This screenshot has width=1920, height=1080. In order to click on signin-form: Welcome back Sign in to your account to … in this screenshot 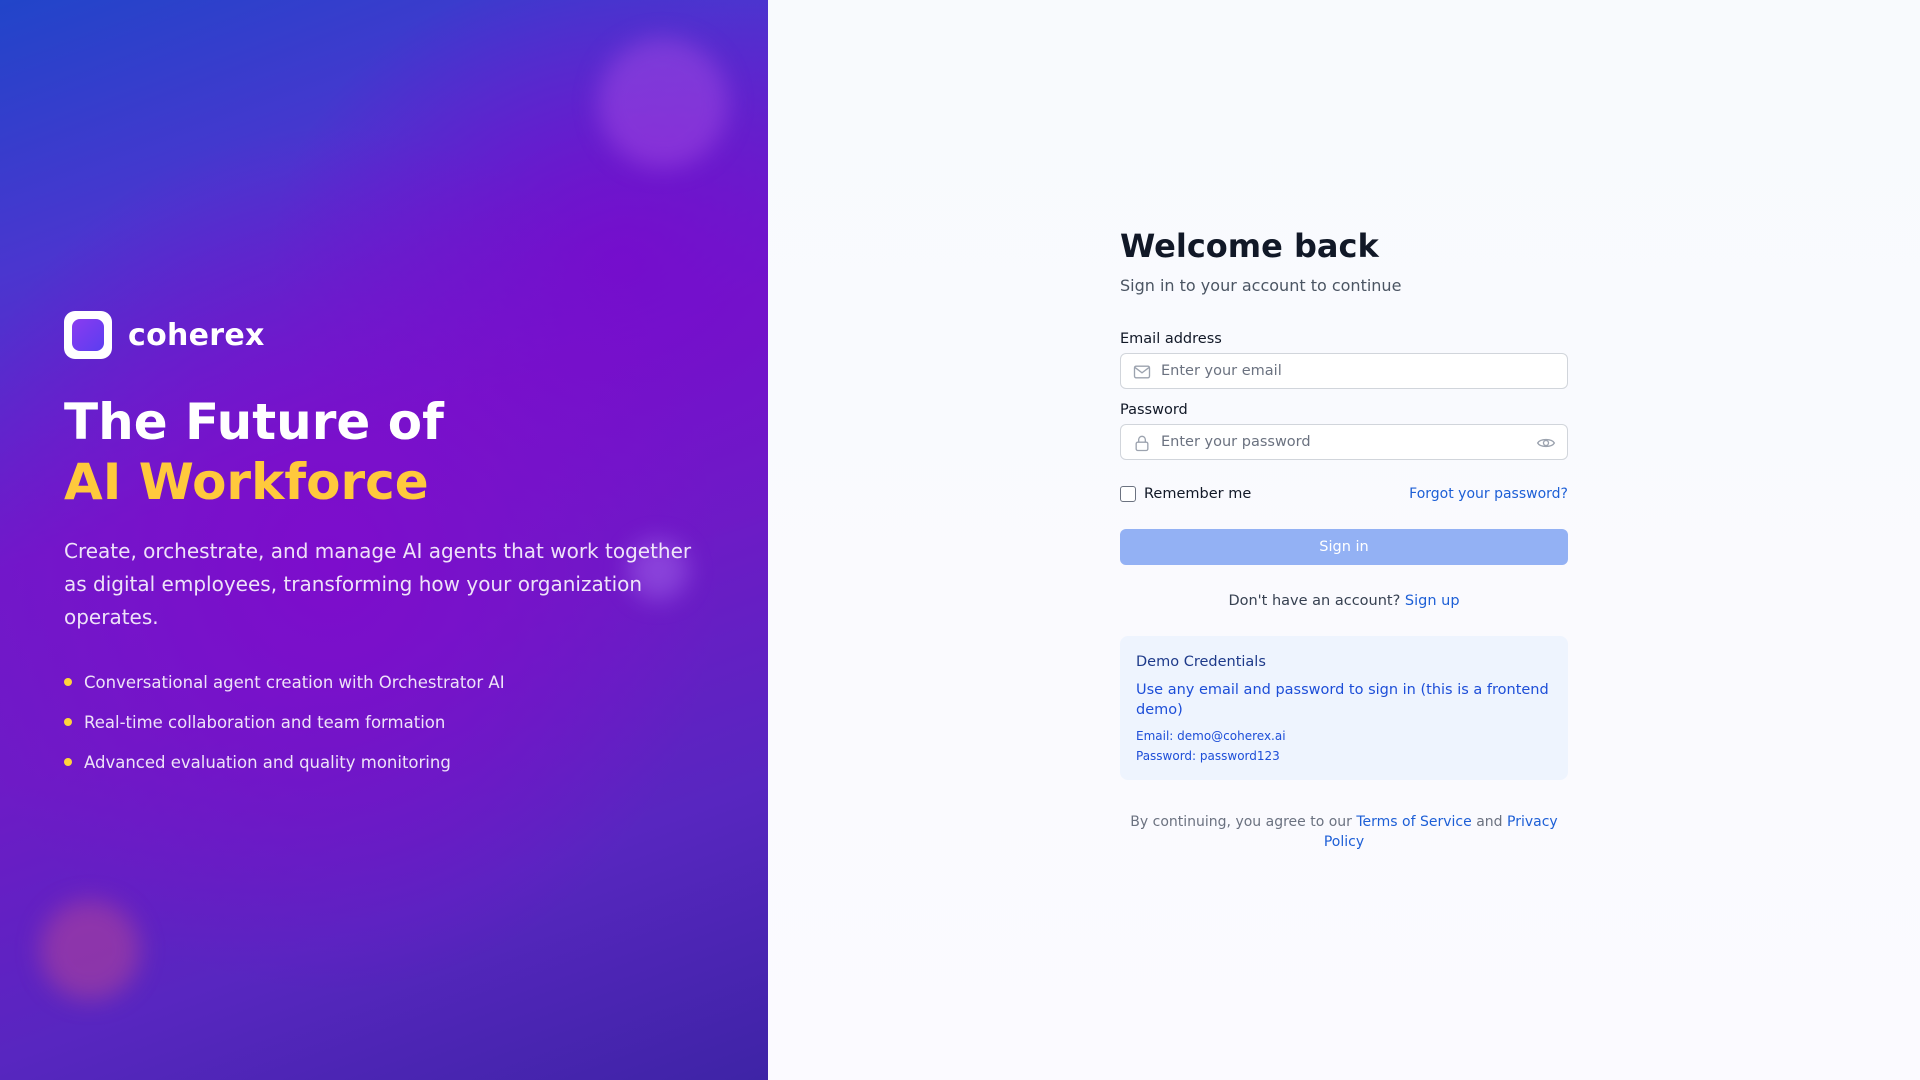, I will do `click(1344, 539)`.